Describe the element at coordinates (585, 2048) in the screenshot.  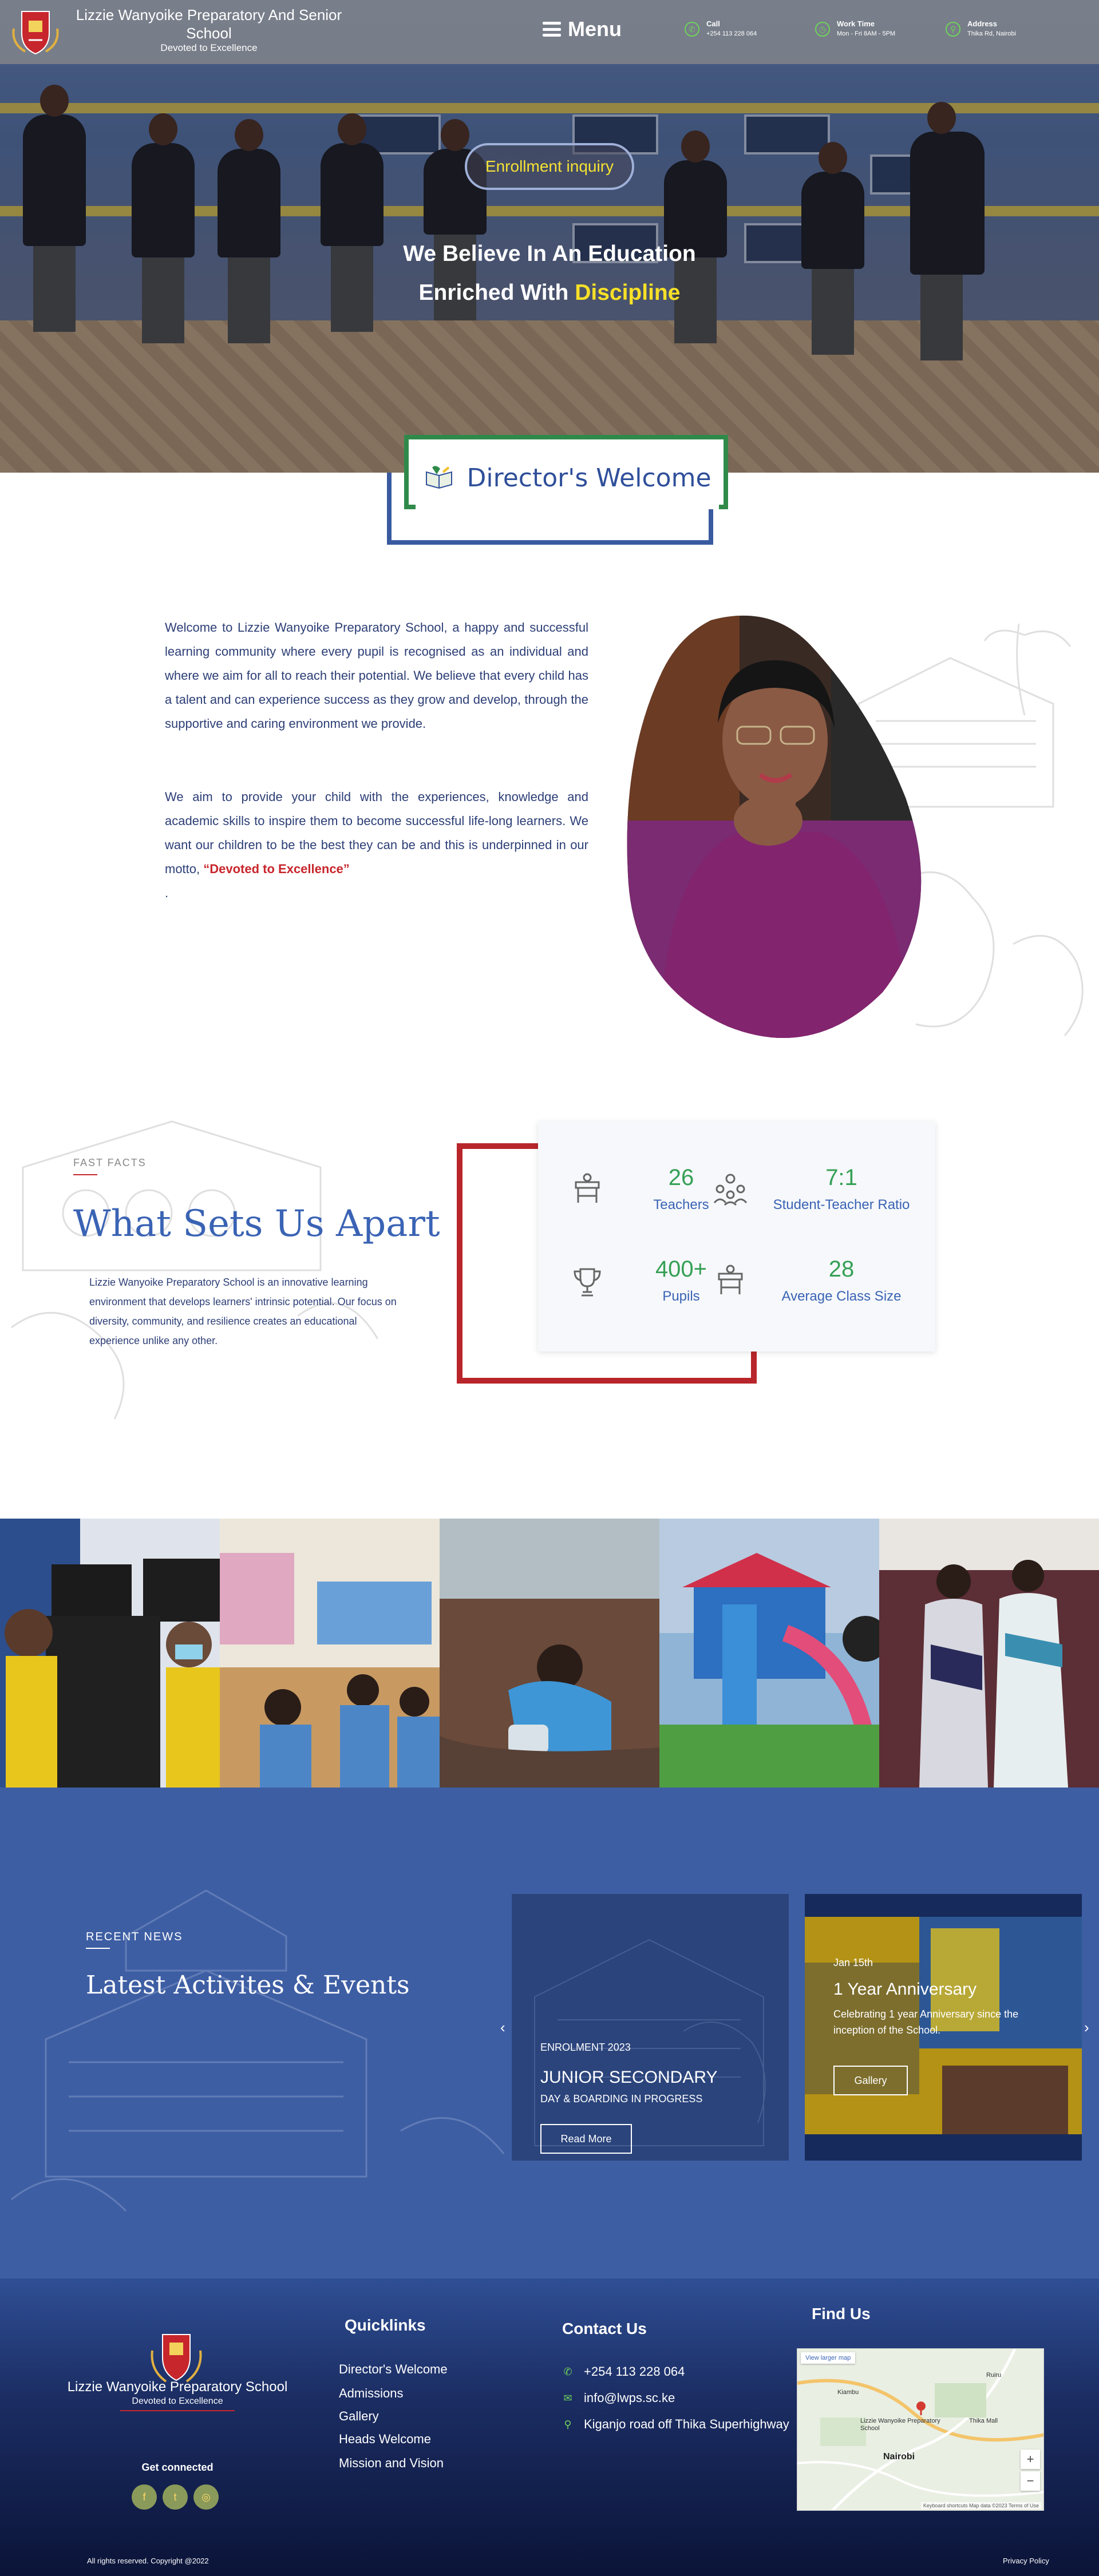
I see `card-kicker: ENROLMENT 2023` at that location.